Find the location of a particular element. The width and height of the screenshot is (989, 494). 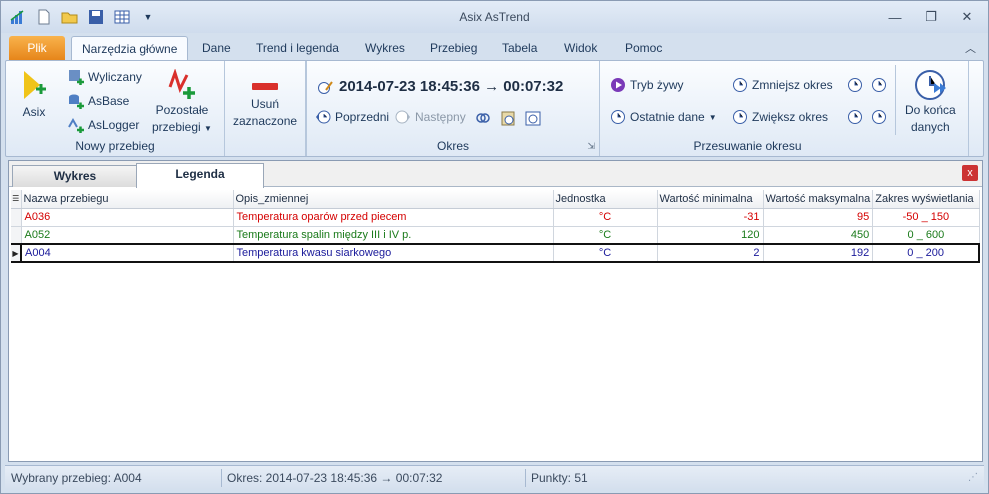

column-header: Wartość minimalna is located at coordinates (710, 199).